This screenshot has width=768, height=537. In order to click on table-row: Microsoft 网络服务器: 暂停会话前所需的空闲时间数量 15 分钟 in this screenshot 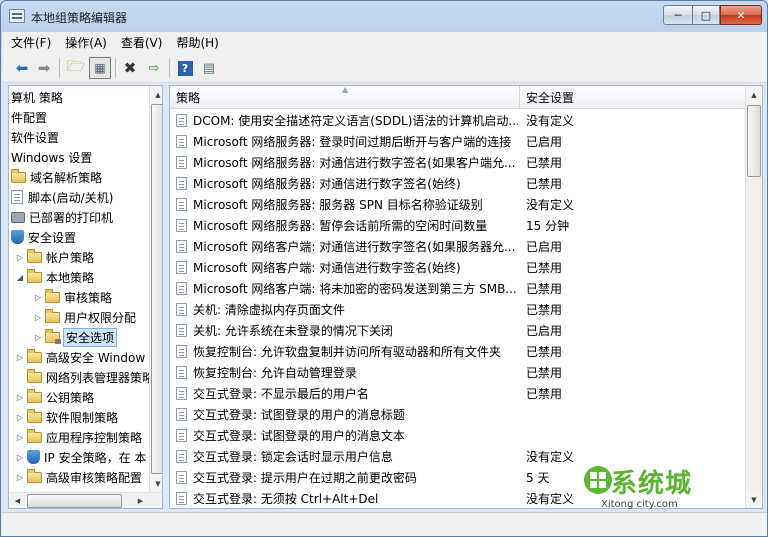, I will do `click(457, 225)`.